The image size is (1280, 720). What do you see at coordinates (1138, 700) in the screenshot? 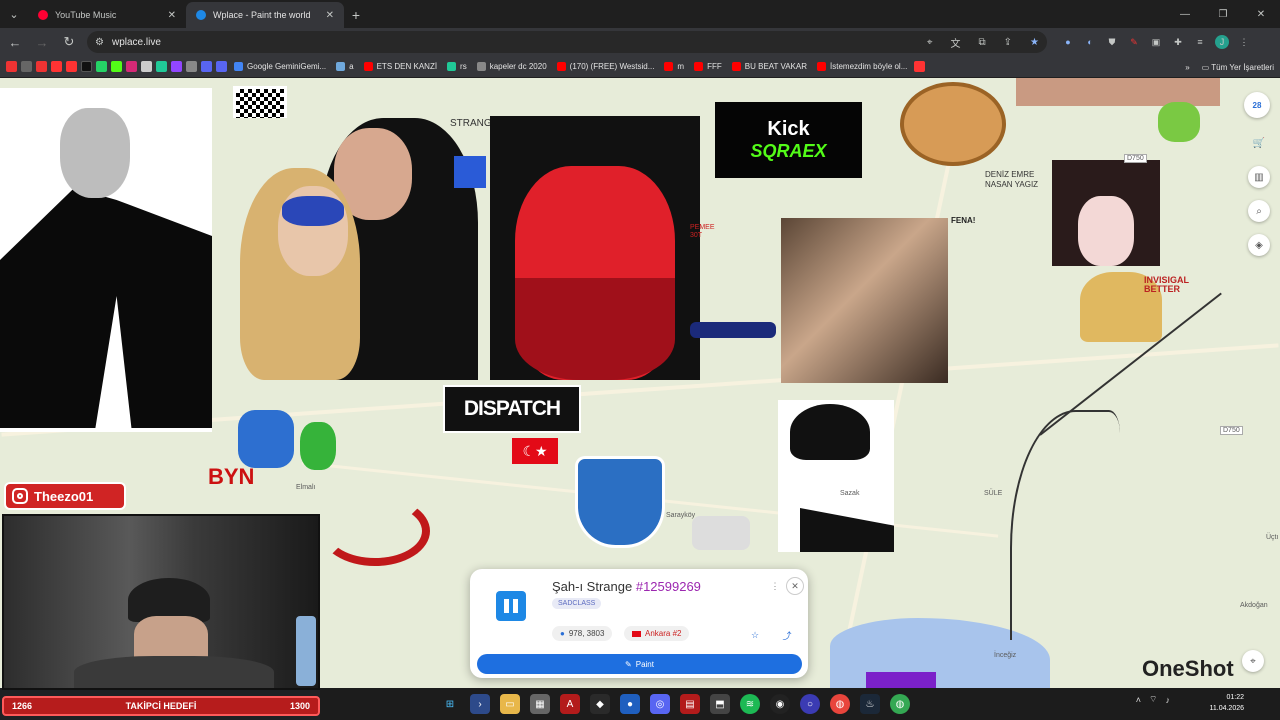
I see `tray-arrow-icon: ˄` at bounding box center [1138, 700].